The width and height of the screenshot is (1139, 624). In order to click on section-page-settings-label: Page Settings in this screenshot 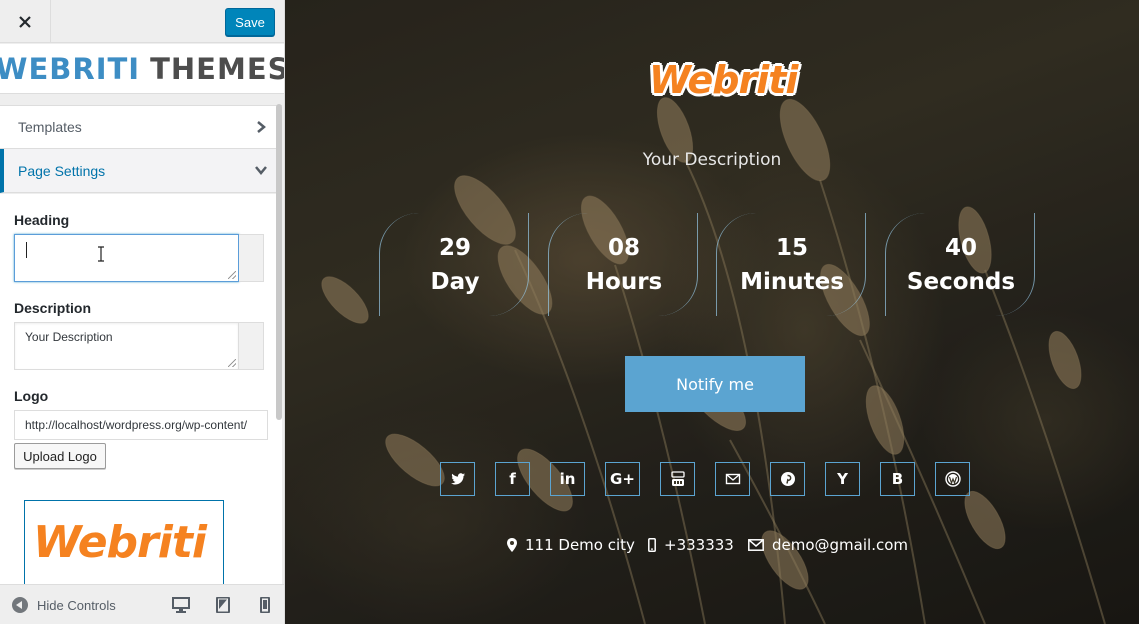, I will do `click(62, 170)`.